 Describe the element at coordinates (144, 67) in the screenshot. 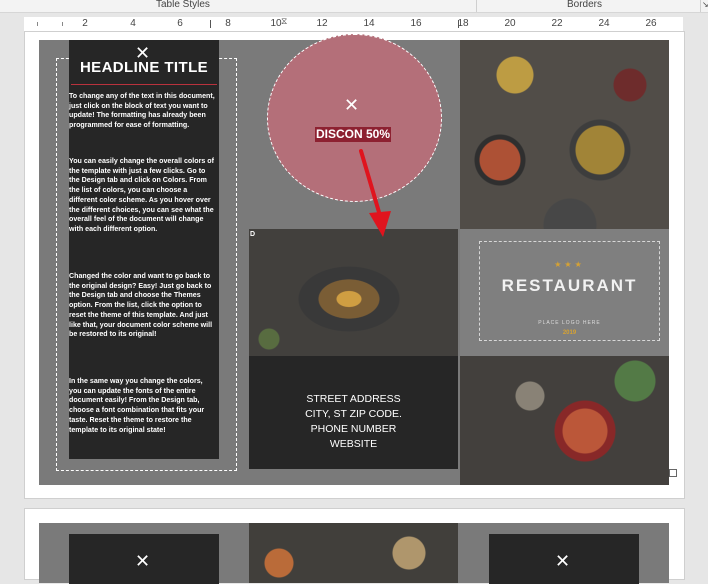

I see `headline-title: HEADLINE TITLE` at that location.